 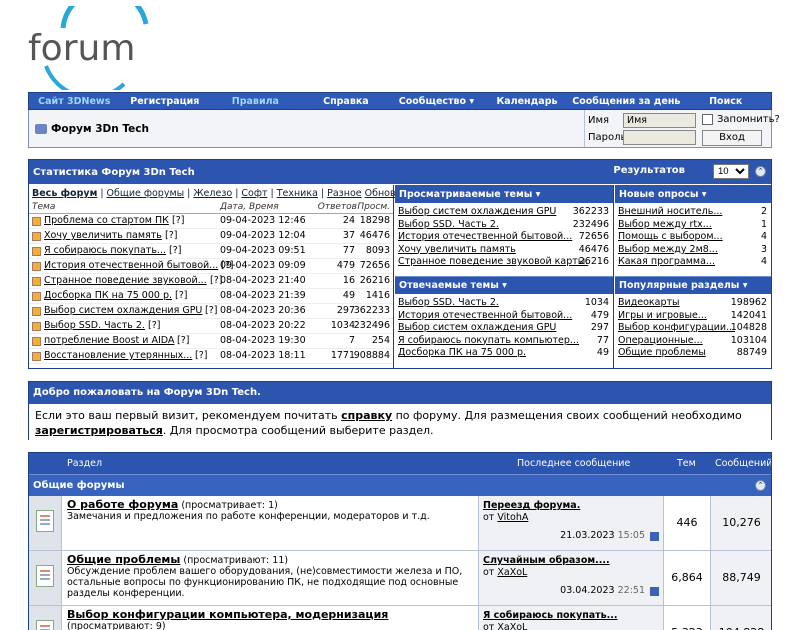 What do you see at coordinates (760, 171) in the screenshot?
I see `collapse-icon: ⌃` at bounding box center [760, 171].